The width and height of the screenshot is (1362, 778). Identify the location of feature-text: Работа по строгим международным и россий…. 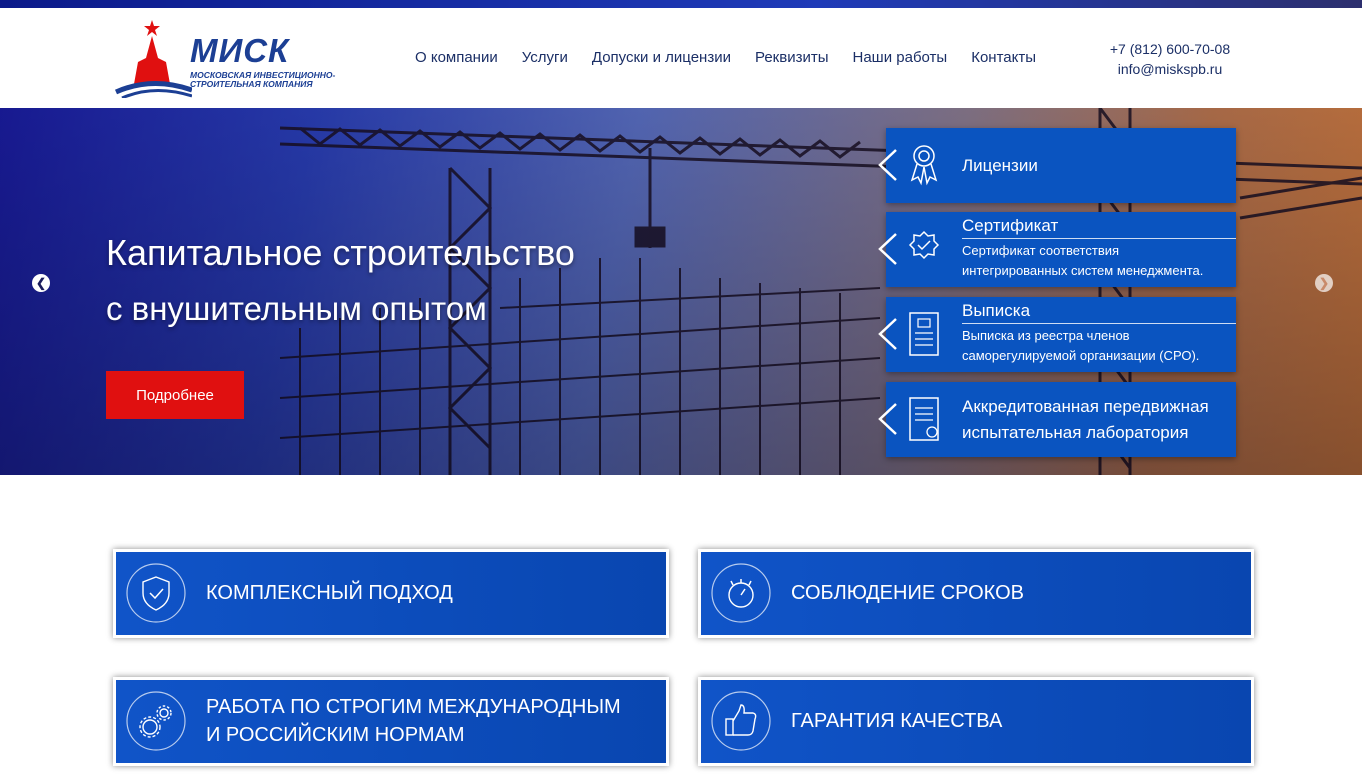
(413, 721).